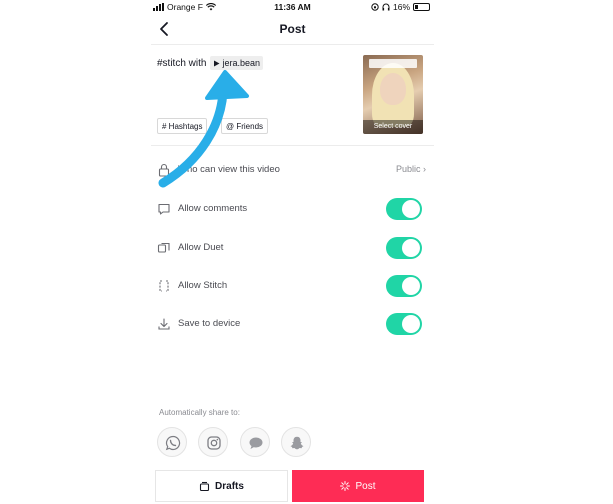 The width and height of the screenshot is (613, 504). I want to click on cover-thumbnail: Select cover, so click(393, 94).